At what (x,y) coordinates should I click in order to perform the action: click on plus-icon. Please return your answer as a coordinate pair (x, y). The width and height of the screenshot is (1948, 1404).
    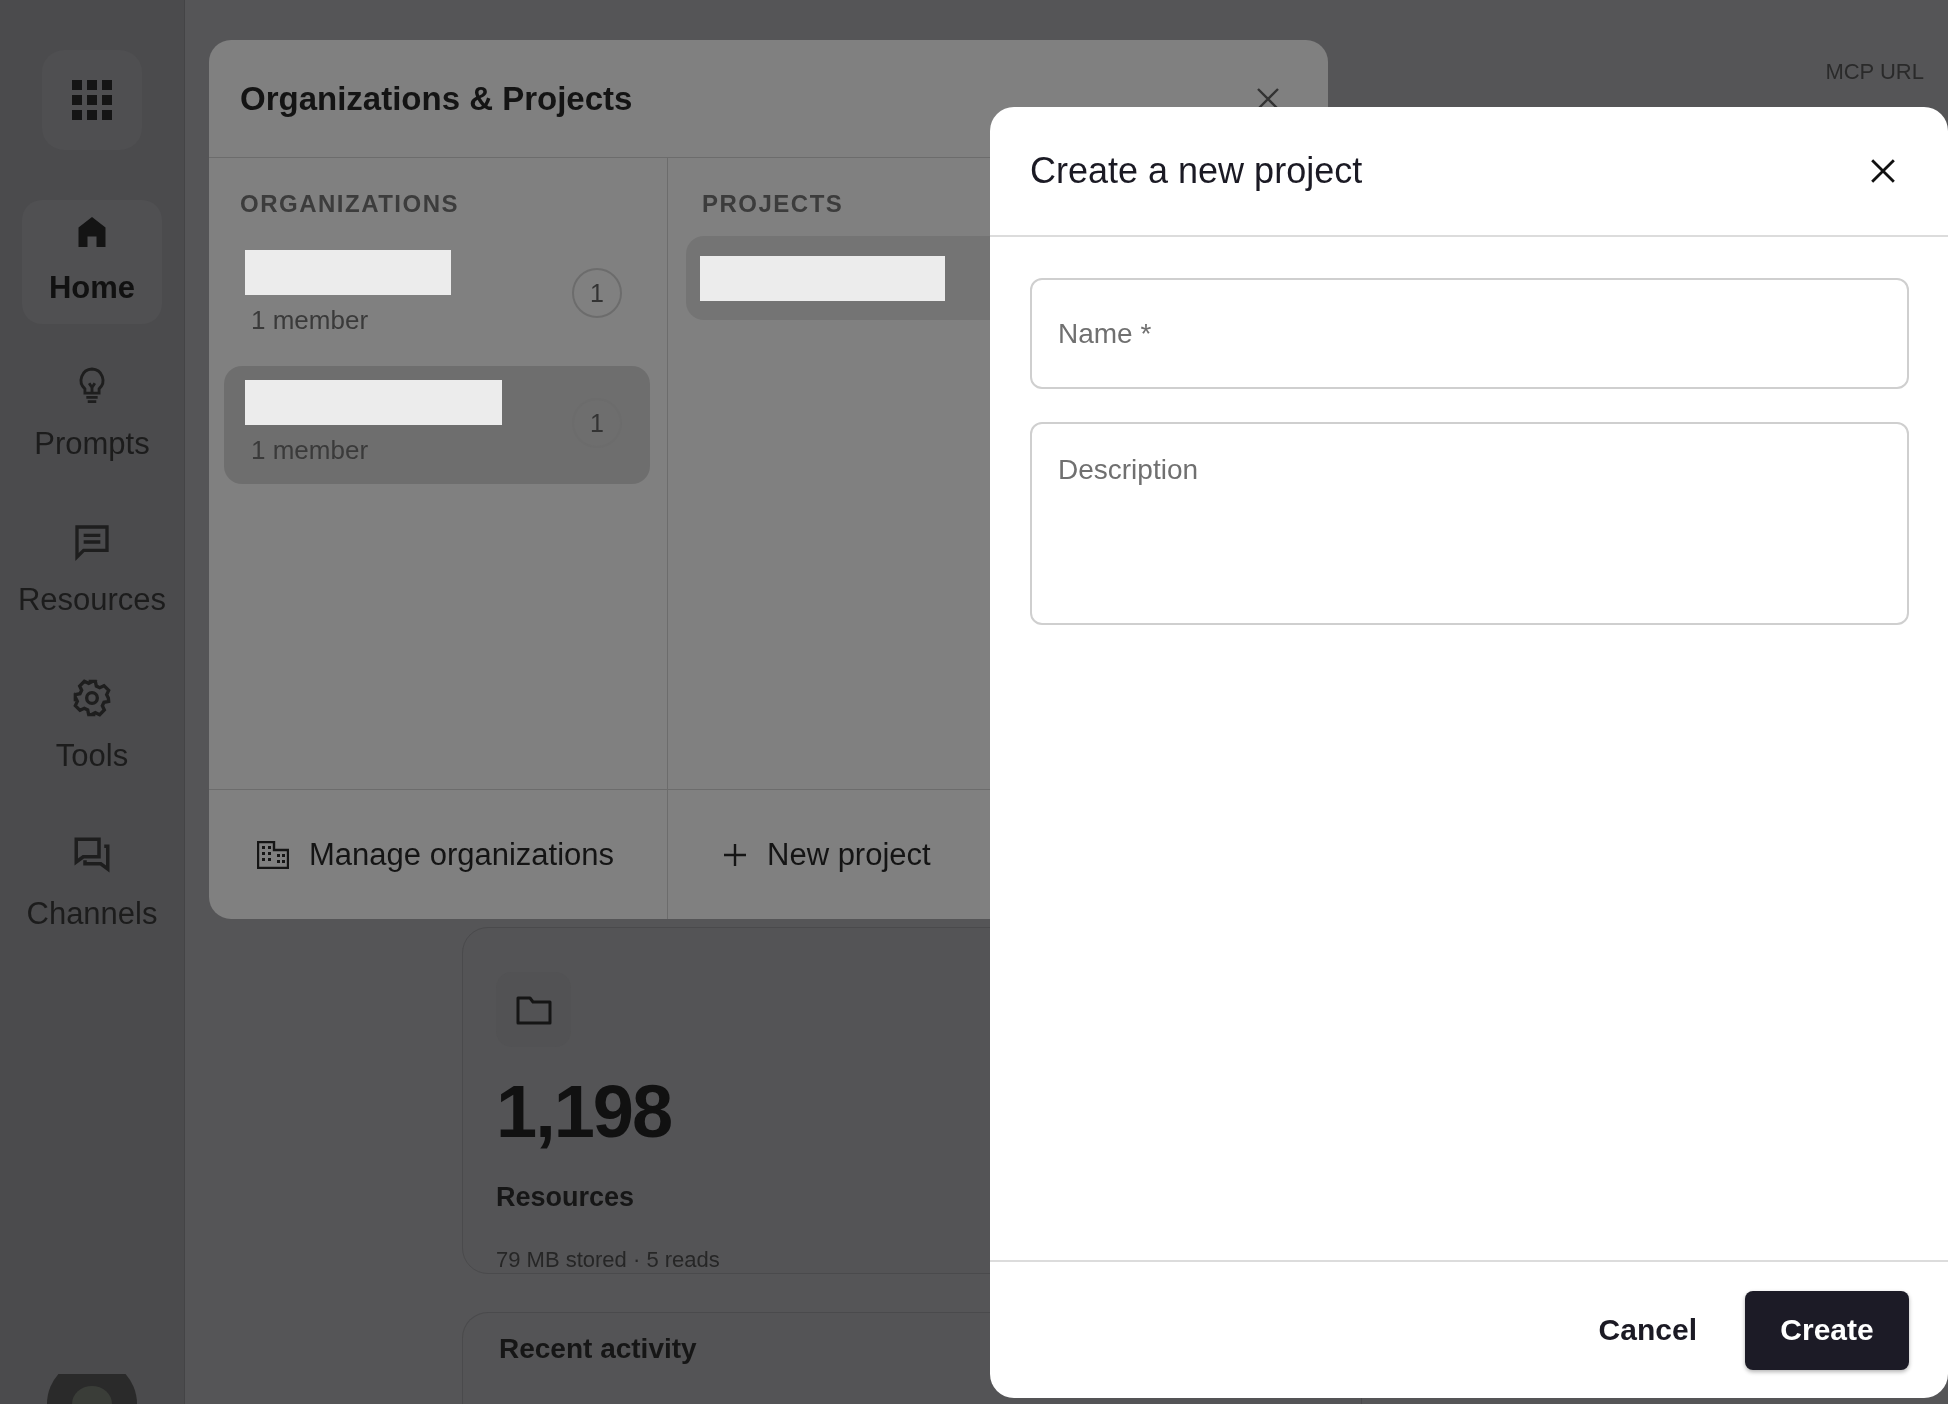
    Looking at the image, I should click on (735, 854).